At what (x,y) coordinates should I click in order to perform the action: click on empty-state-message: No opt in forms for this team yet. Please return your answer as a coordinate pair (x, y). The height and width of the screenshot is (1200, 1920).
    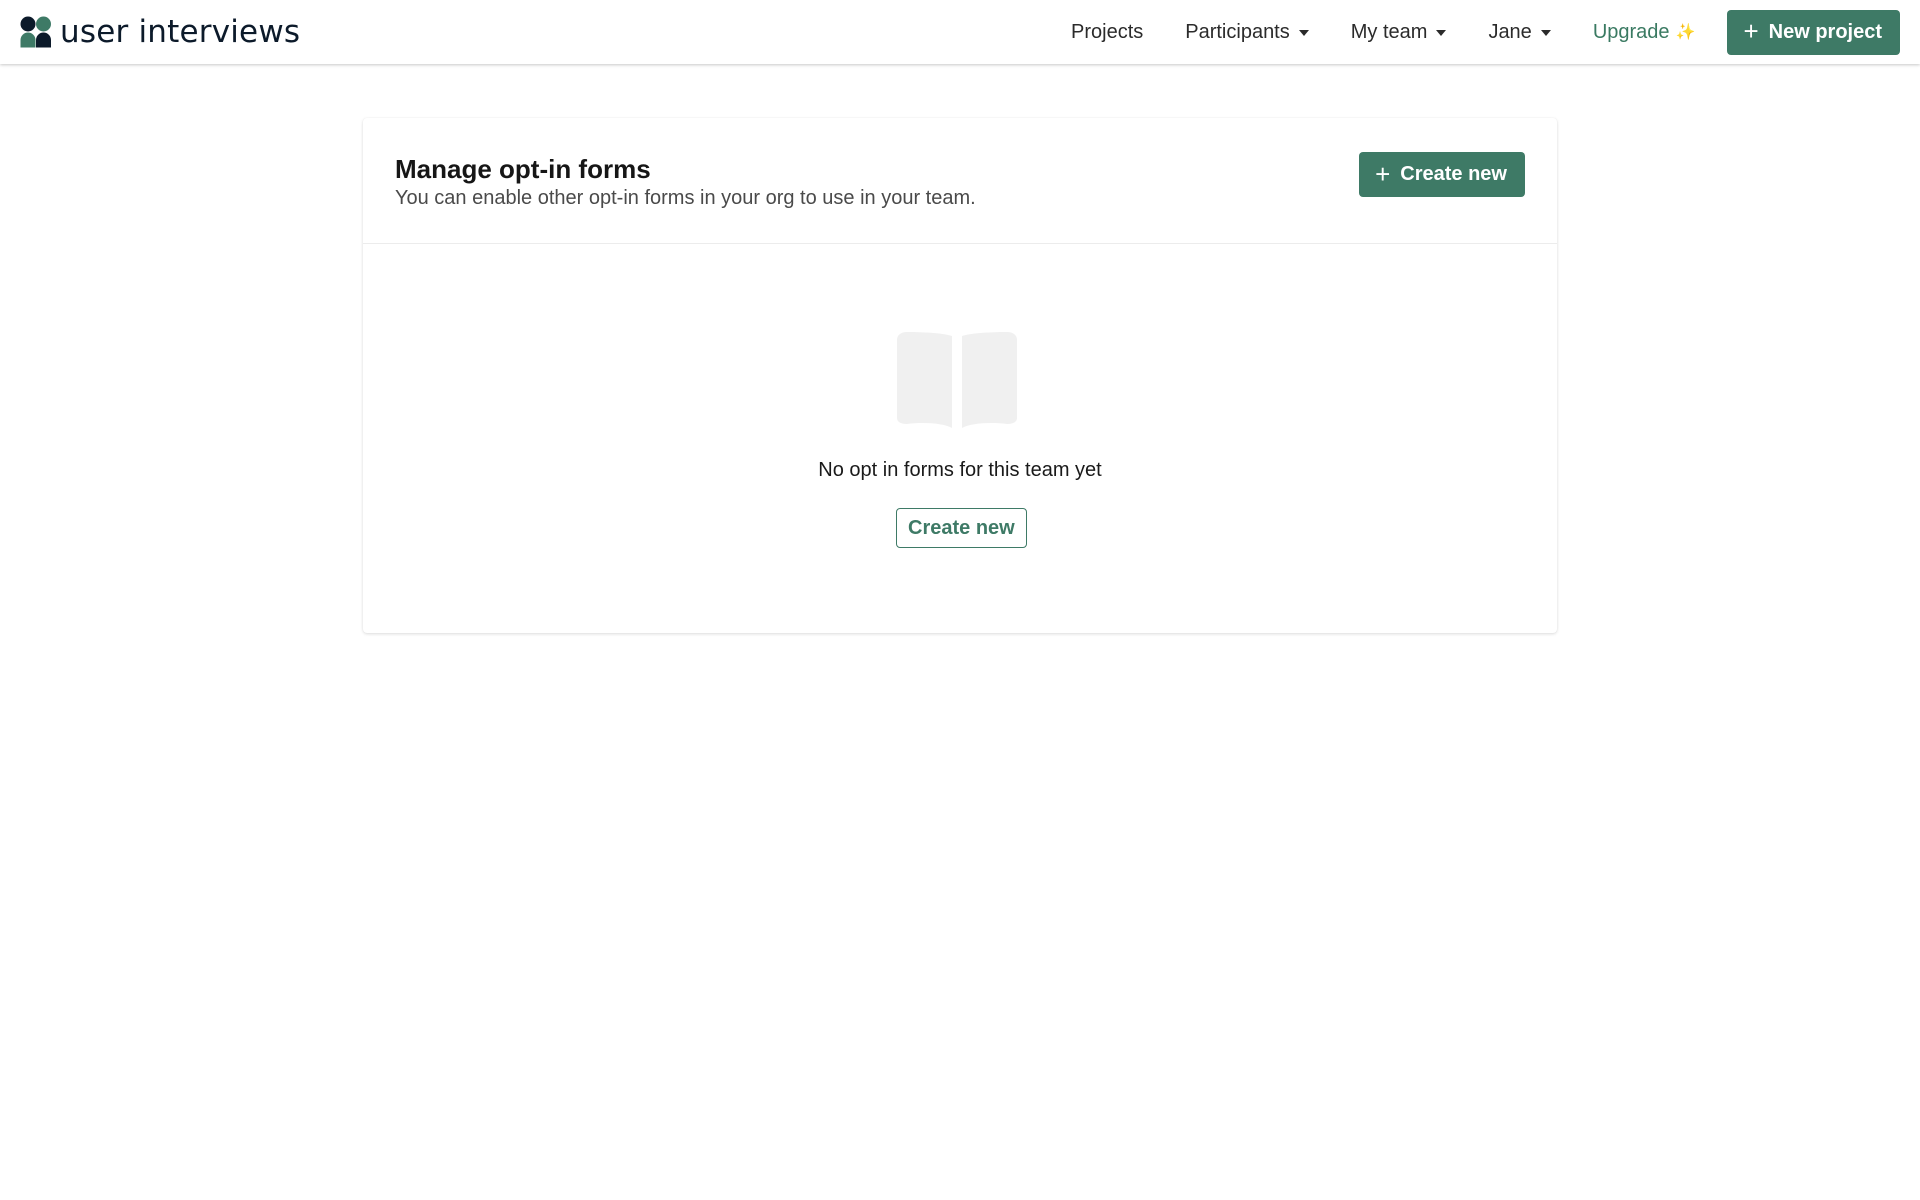
    Looking at the image, I should click on (960, 470).